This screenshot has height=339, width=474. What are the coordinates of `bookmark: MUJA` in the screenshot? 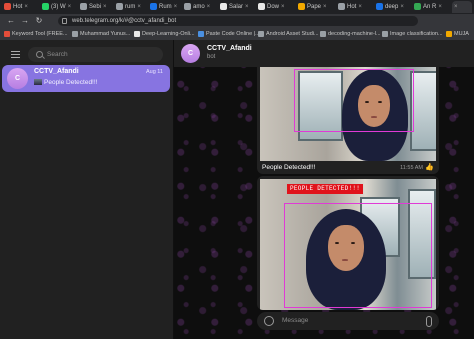 It's located at (457, 34).